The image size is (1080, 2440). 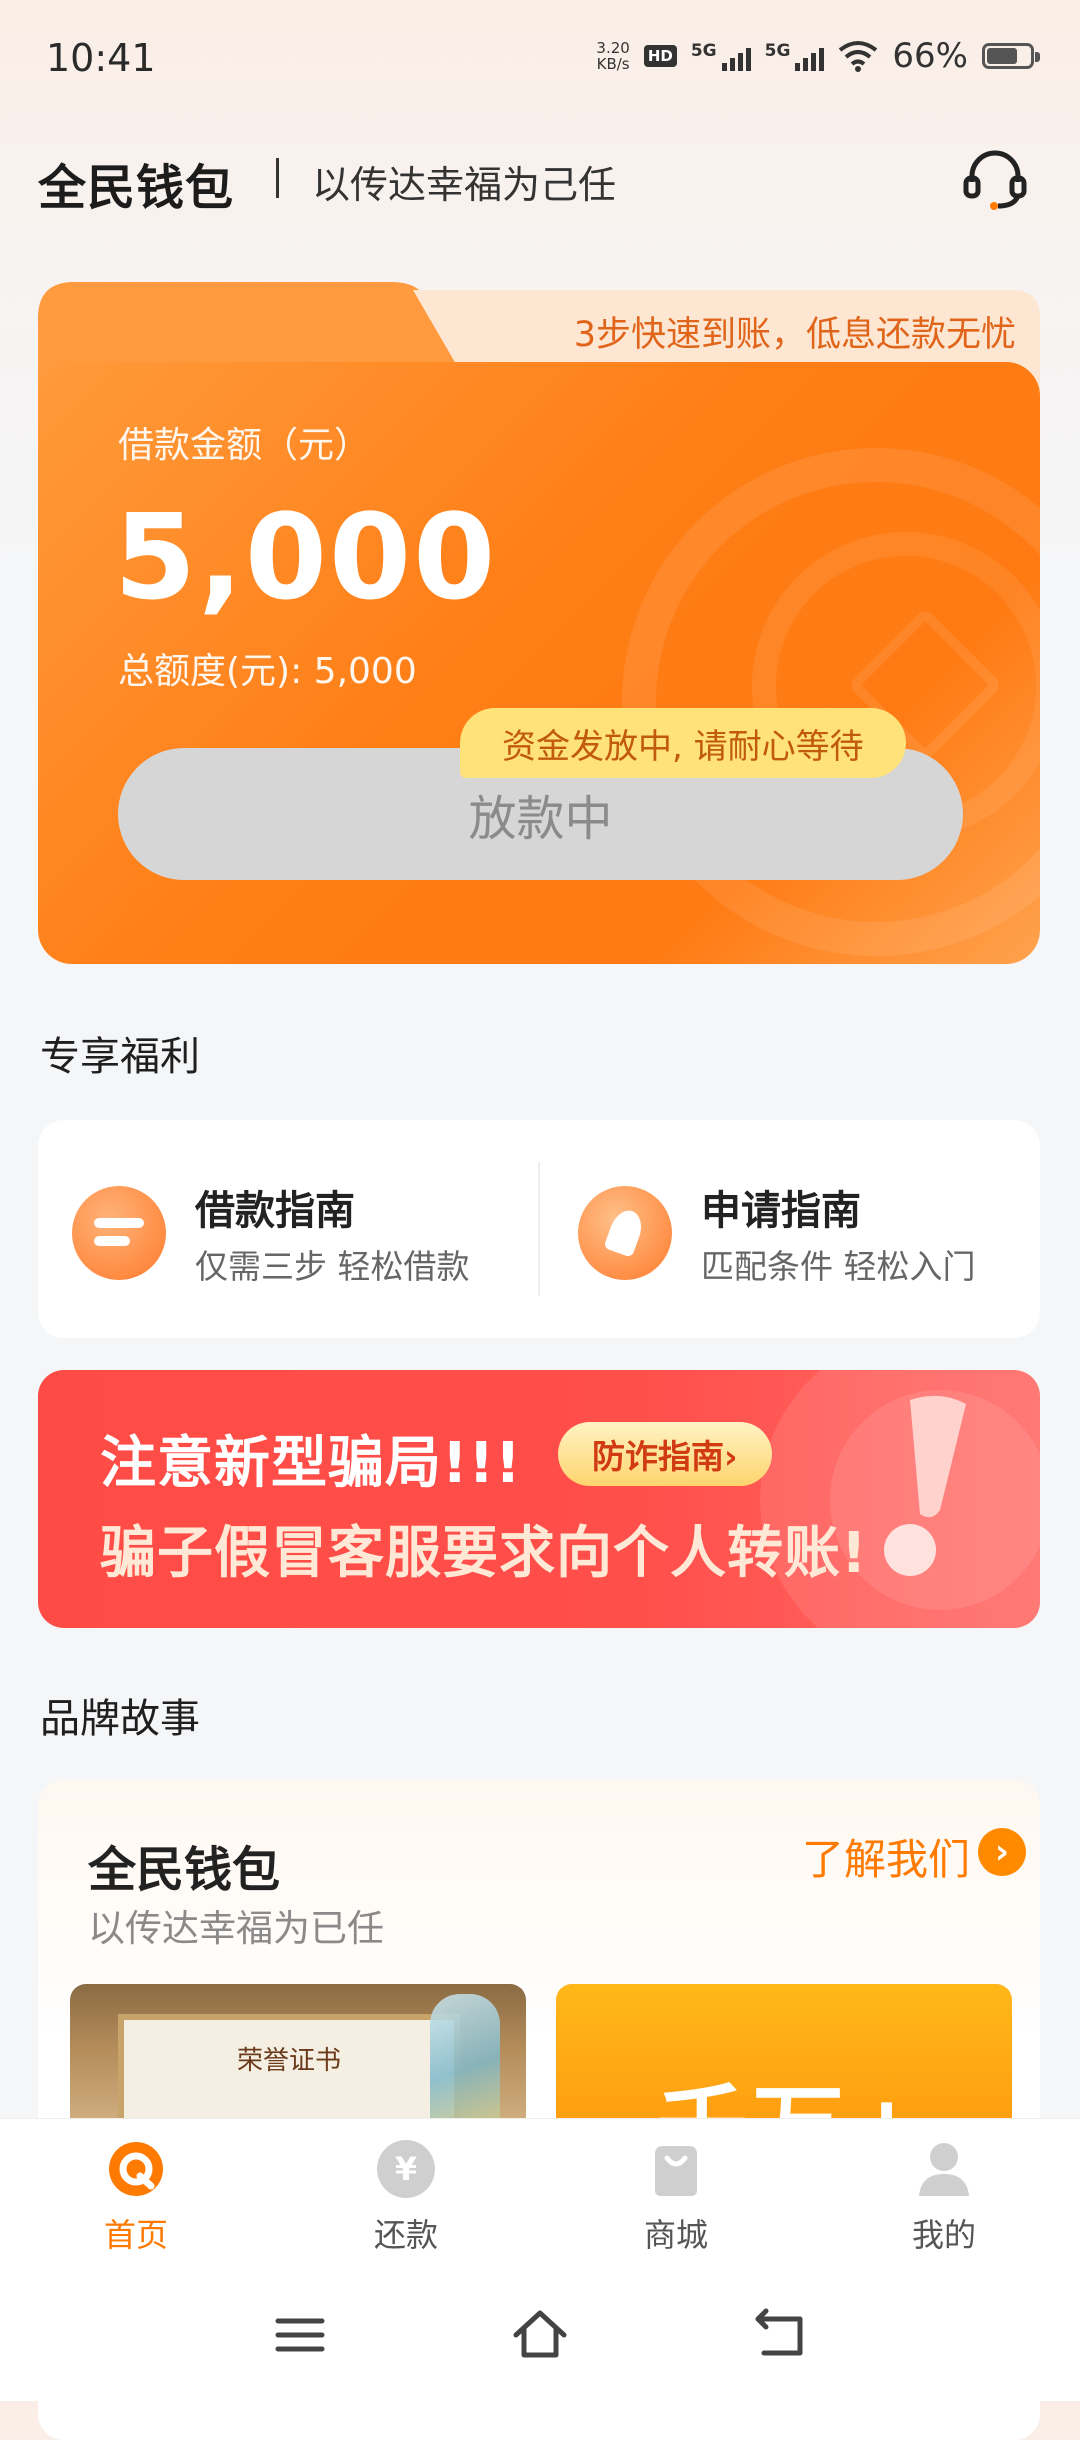 I want to click on home-icon, so click(x=136, y=2169).